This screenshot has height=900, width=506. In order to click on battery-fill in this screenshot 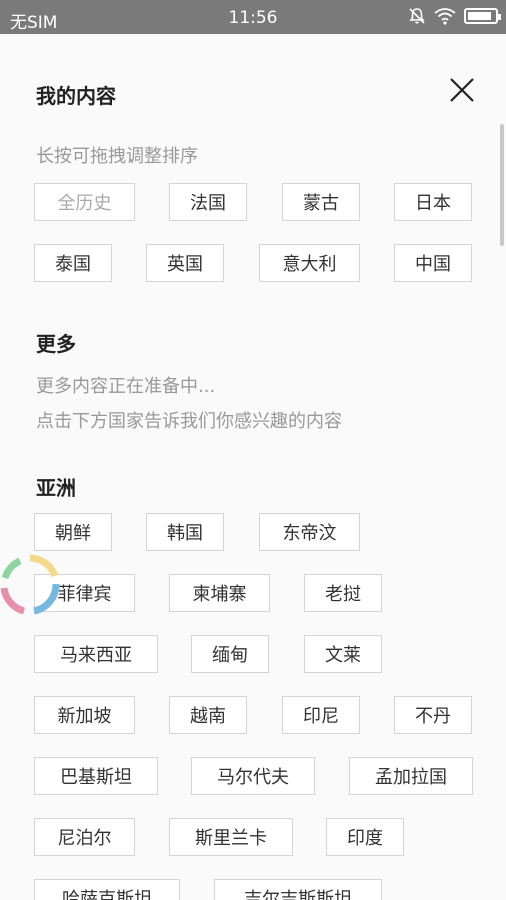, I will do `click(480, 16)`.